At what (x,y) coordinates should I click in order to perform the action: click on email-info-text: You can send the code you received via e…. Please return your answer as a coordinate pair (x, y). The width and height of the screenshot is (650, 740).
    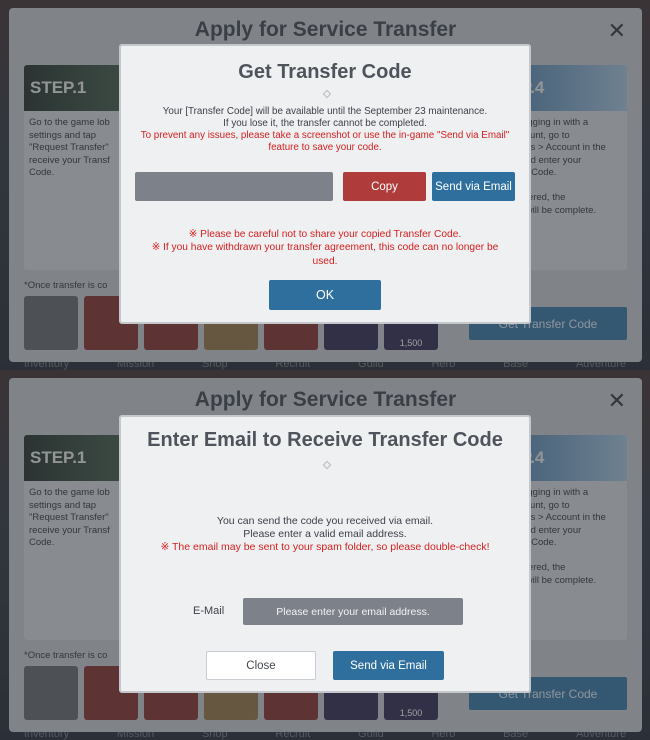
    Looking at the image, I should click on (325, 521).